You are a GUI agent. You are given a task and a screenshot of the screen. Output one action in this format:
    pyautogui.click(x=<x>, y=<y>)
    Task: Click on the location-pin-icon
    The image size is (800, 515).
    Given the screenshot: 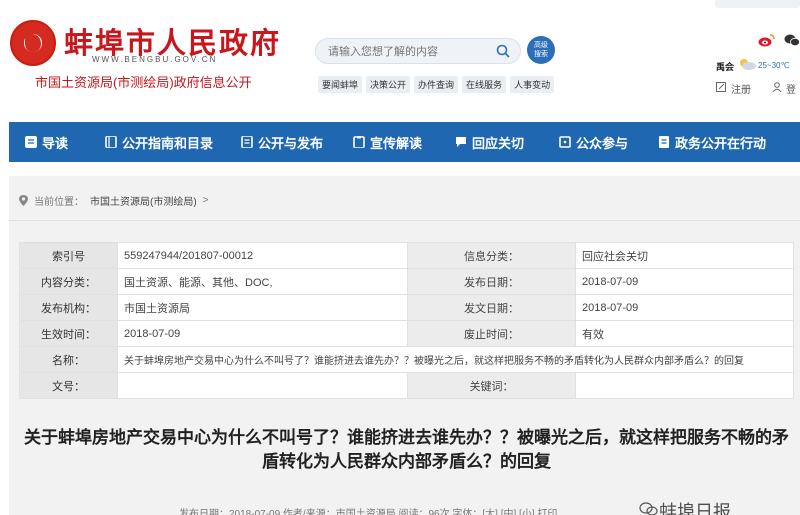 What is the action you would take?
    pyautogui.click(x=23, y=200)
    